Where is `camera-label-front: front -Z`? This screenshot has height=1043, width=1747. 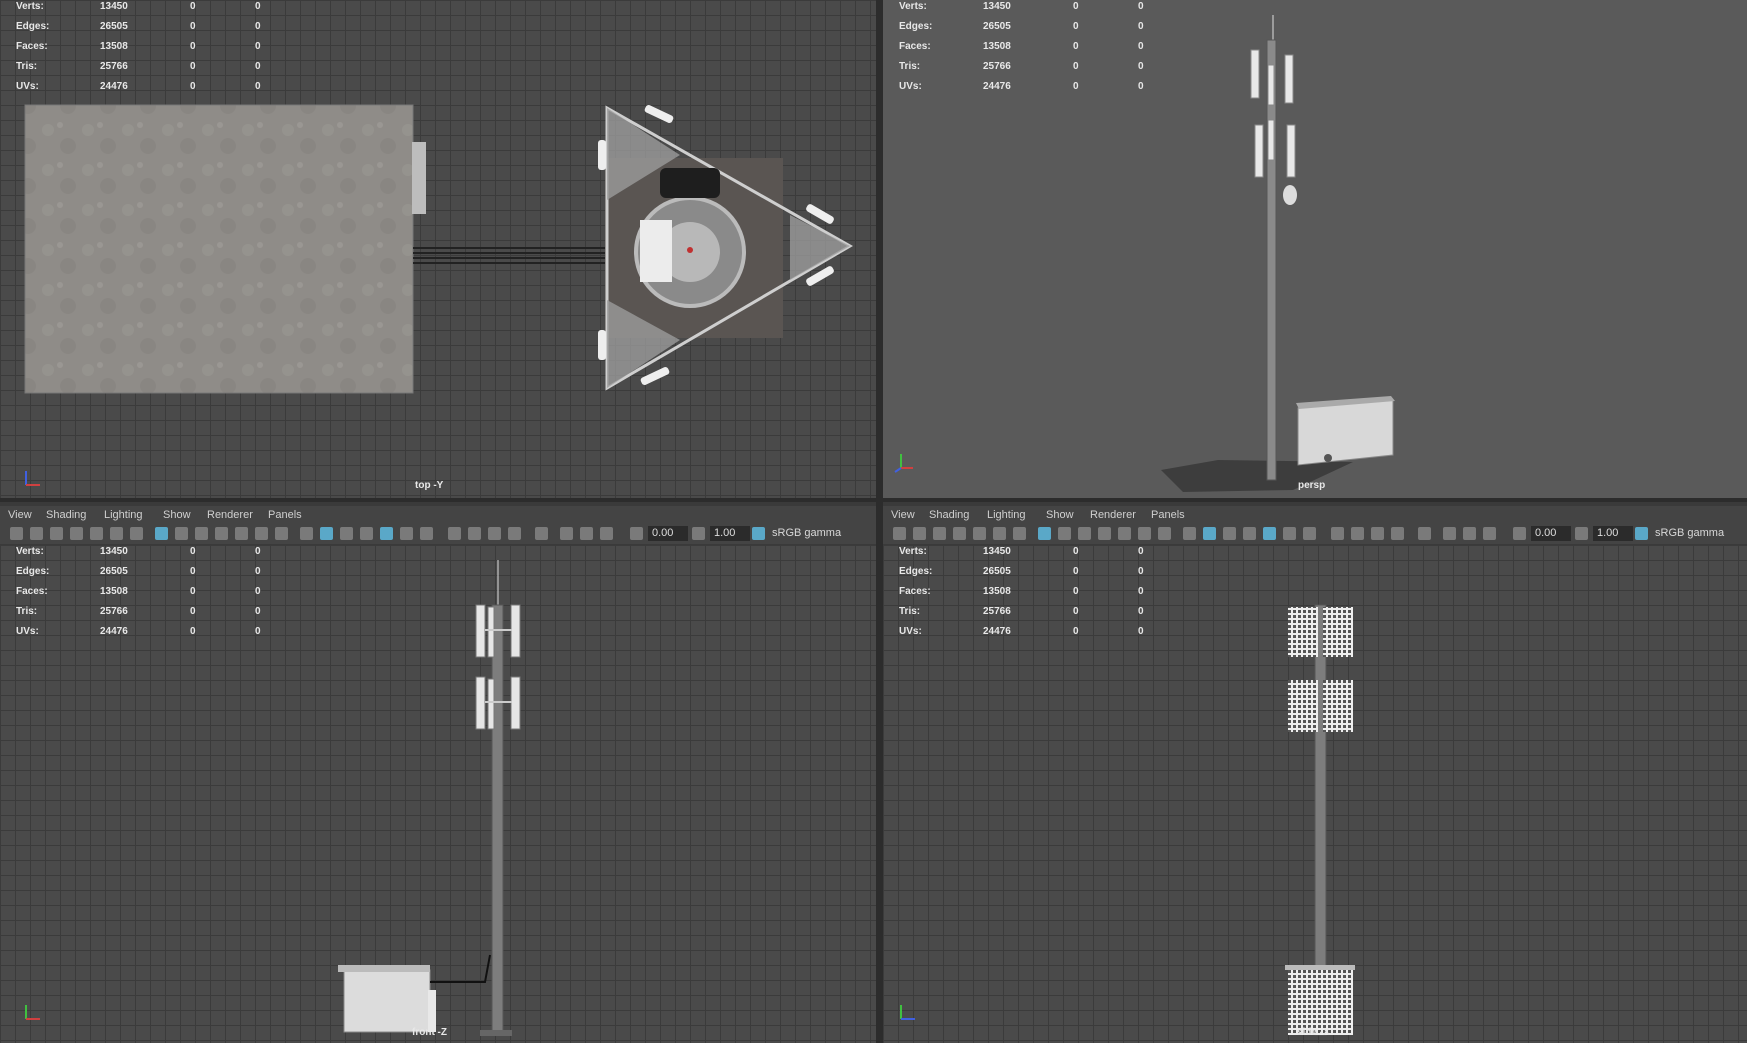
camera-label-front: front -Z is located at coordinates (429, 1032).